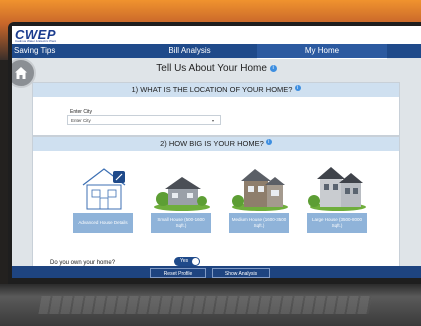 This screenshot has width=421, height=326. Describe the element at coordinates (212, 120) in the screenshot. I see `chevron-down-icon: ▾` at that location.